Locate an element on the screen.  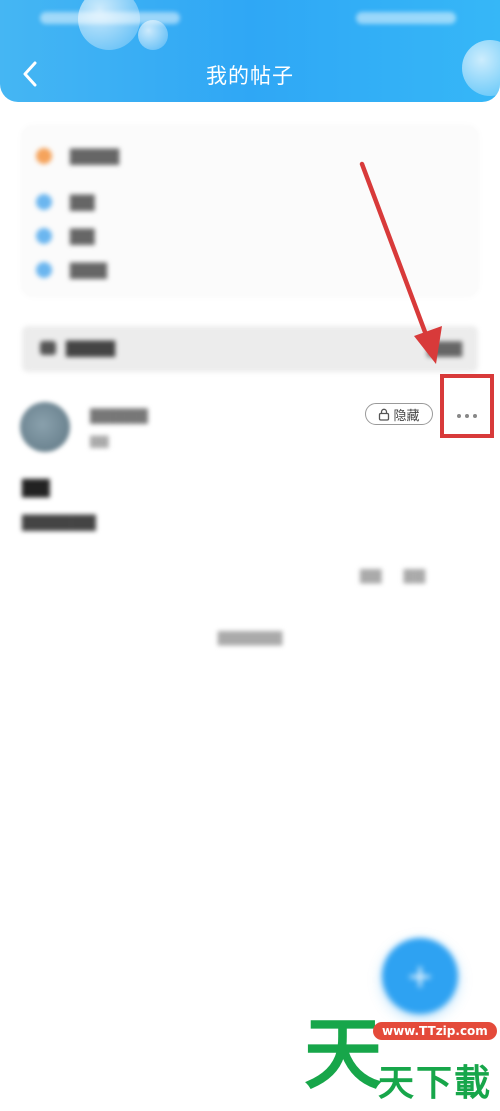
watermark-logo: 天 is located at coordinates (343, 1055).